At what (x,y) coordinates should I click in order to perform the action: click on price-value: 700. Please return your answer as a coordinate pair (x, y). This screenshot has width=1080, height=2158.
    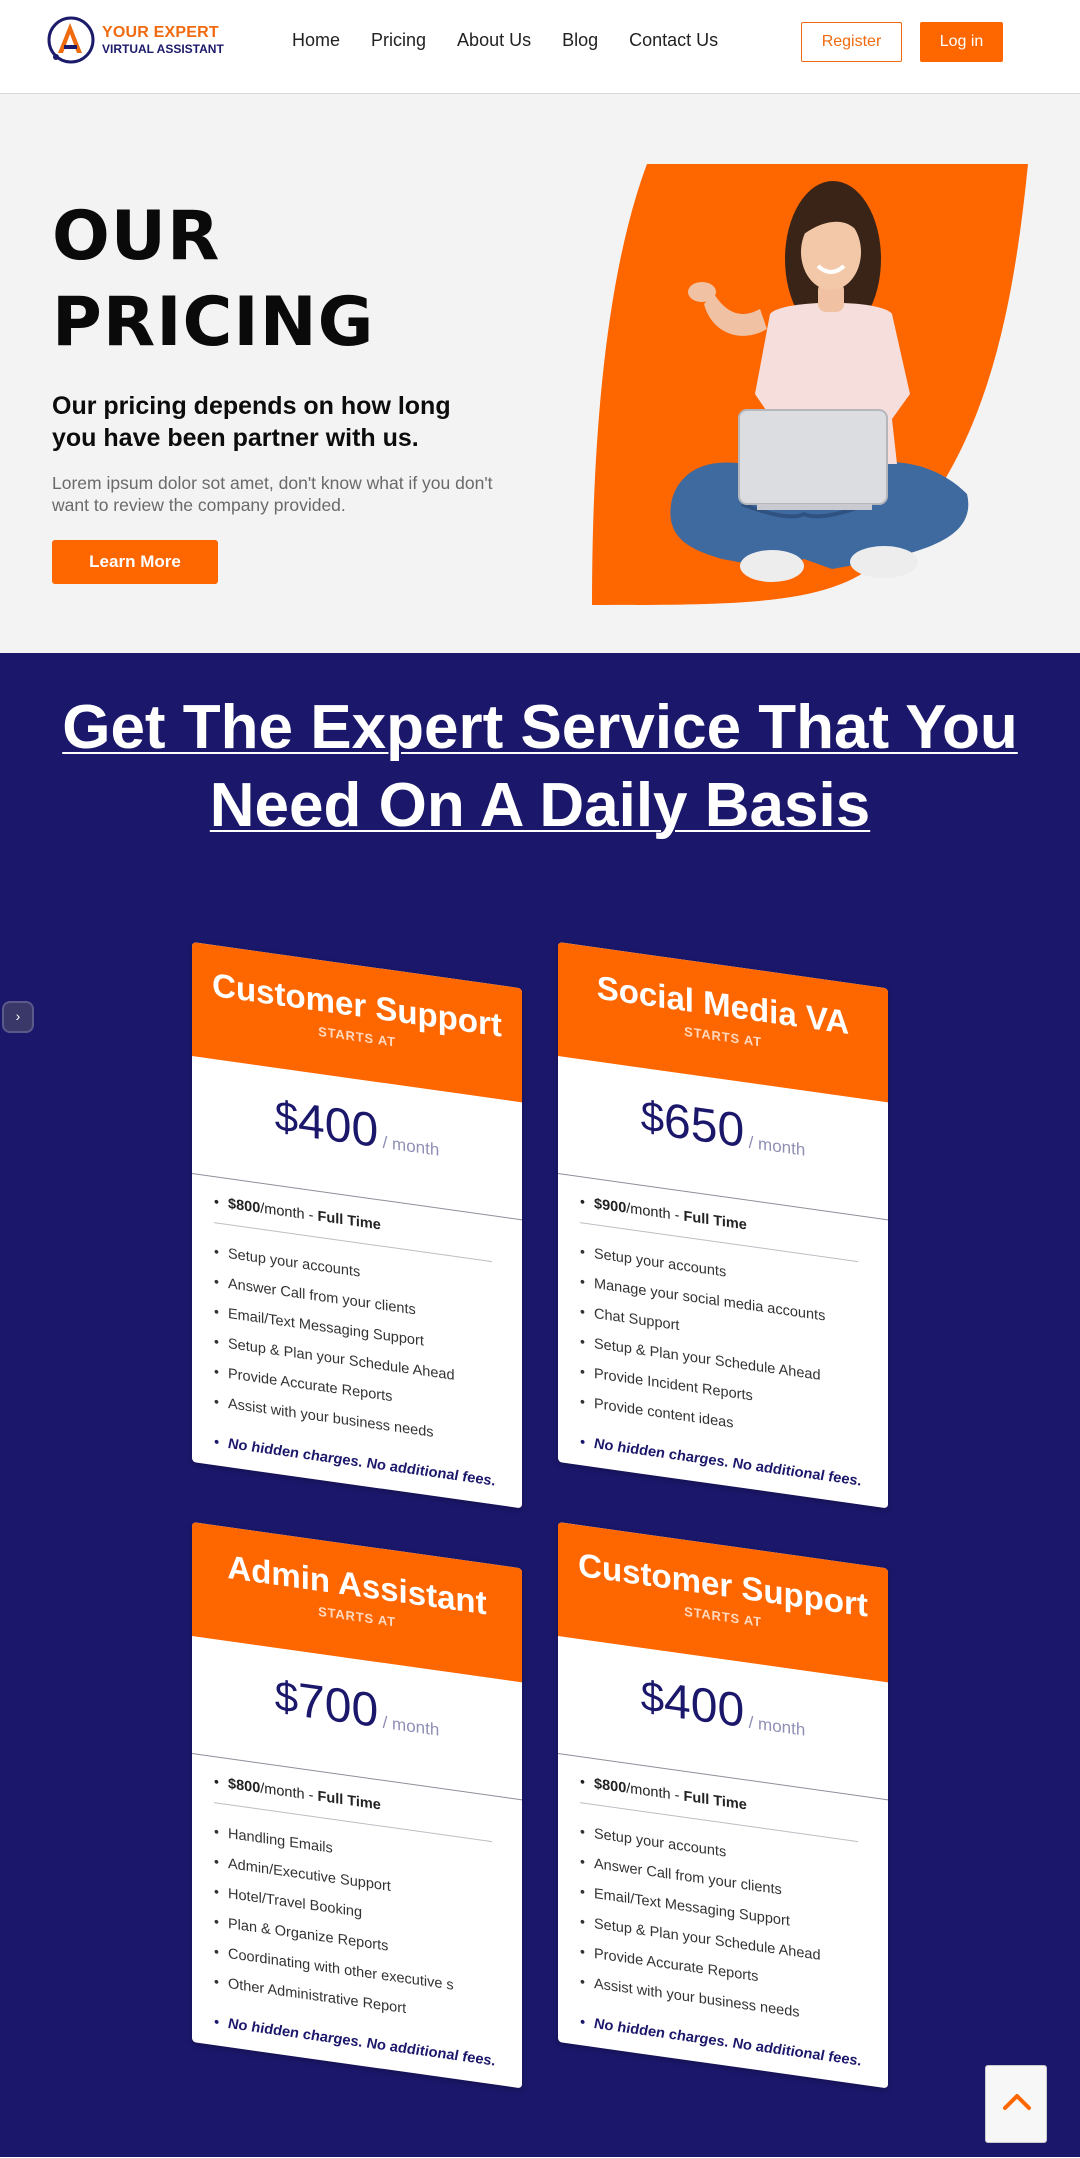
    Looking at the image, I should click on (338, 1706).